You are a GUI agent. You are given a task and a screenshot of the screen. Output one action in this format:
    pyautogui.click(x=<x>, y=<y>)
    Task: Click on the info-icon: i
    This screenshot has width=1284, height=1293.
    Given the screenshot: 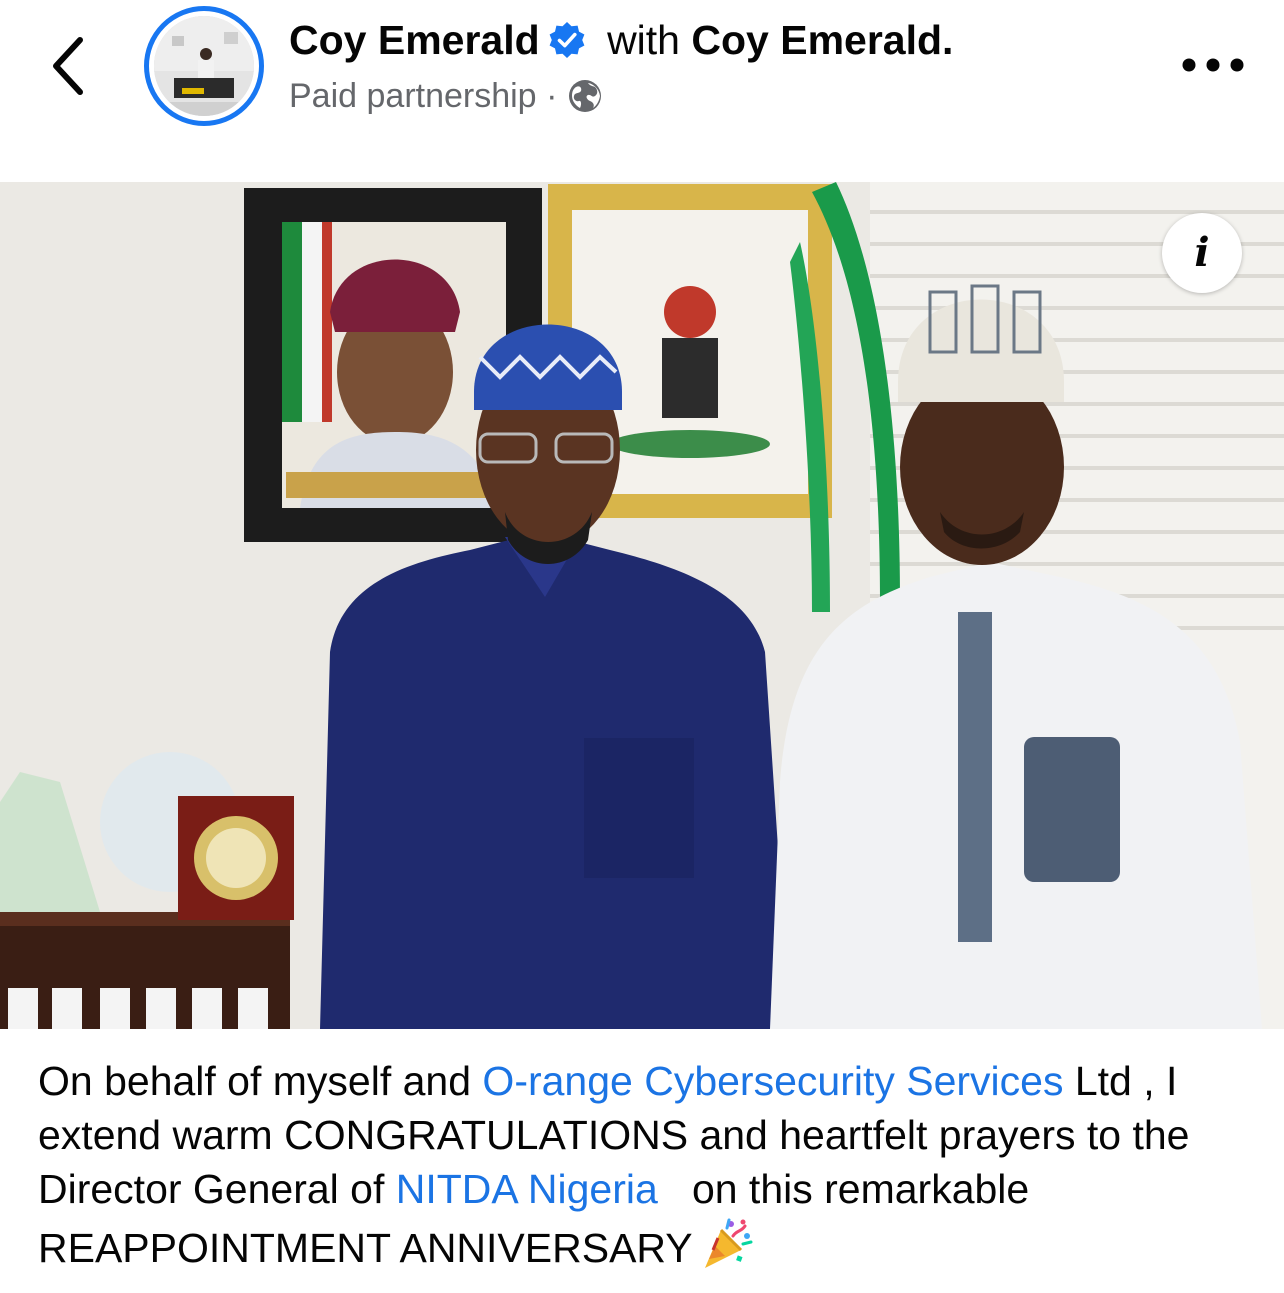 What is the action you would take?
    pyautogui.click(x=1202, y=252)
    